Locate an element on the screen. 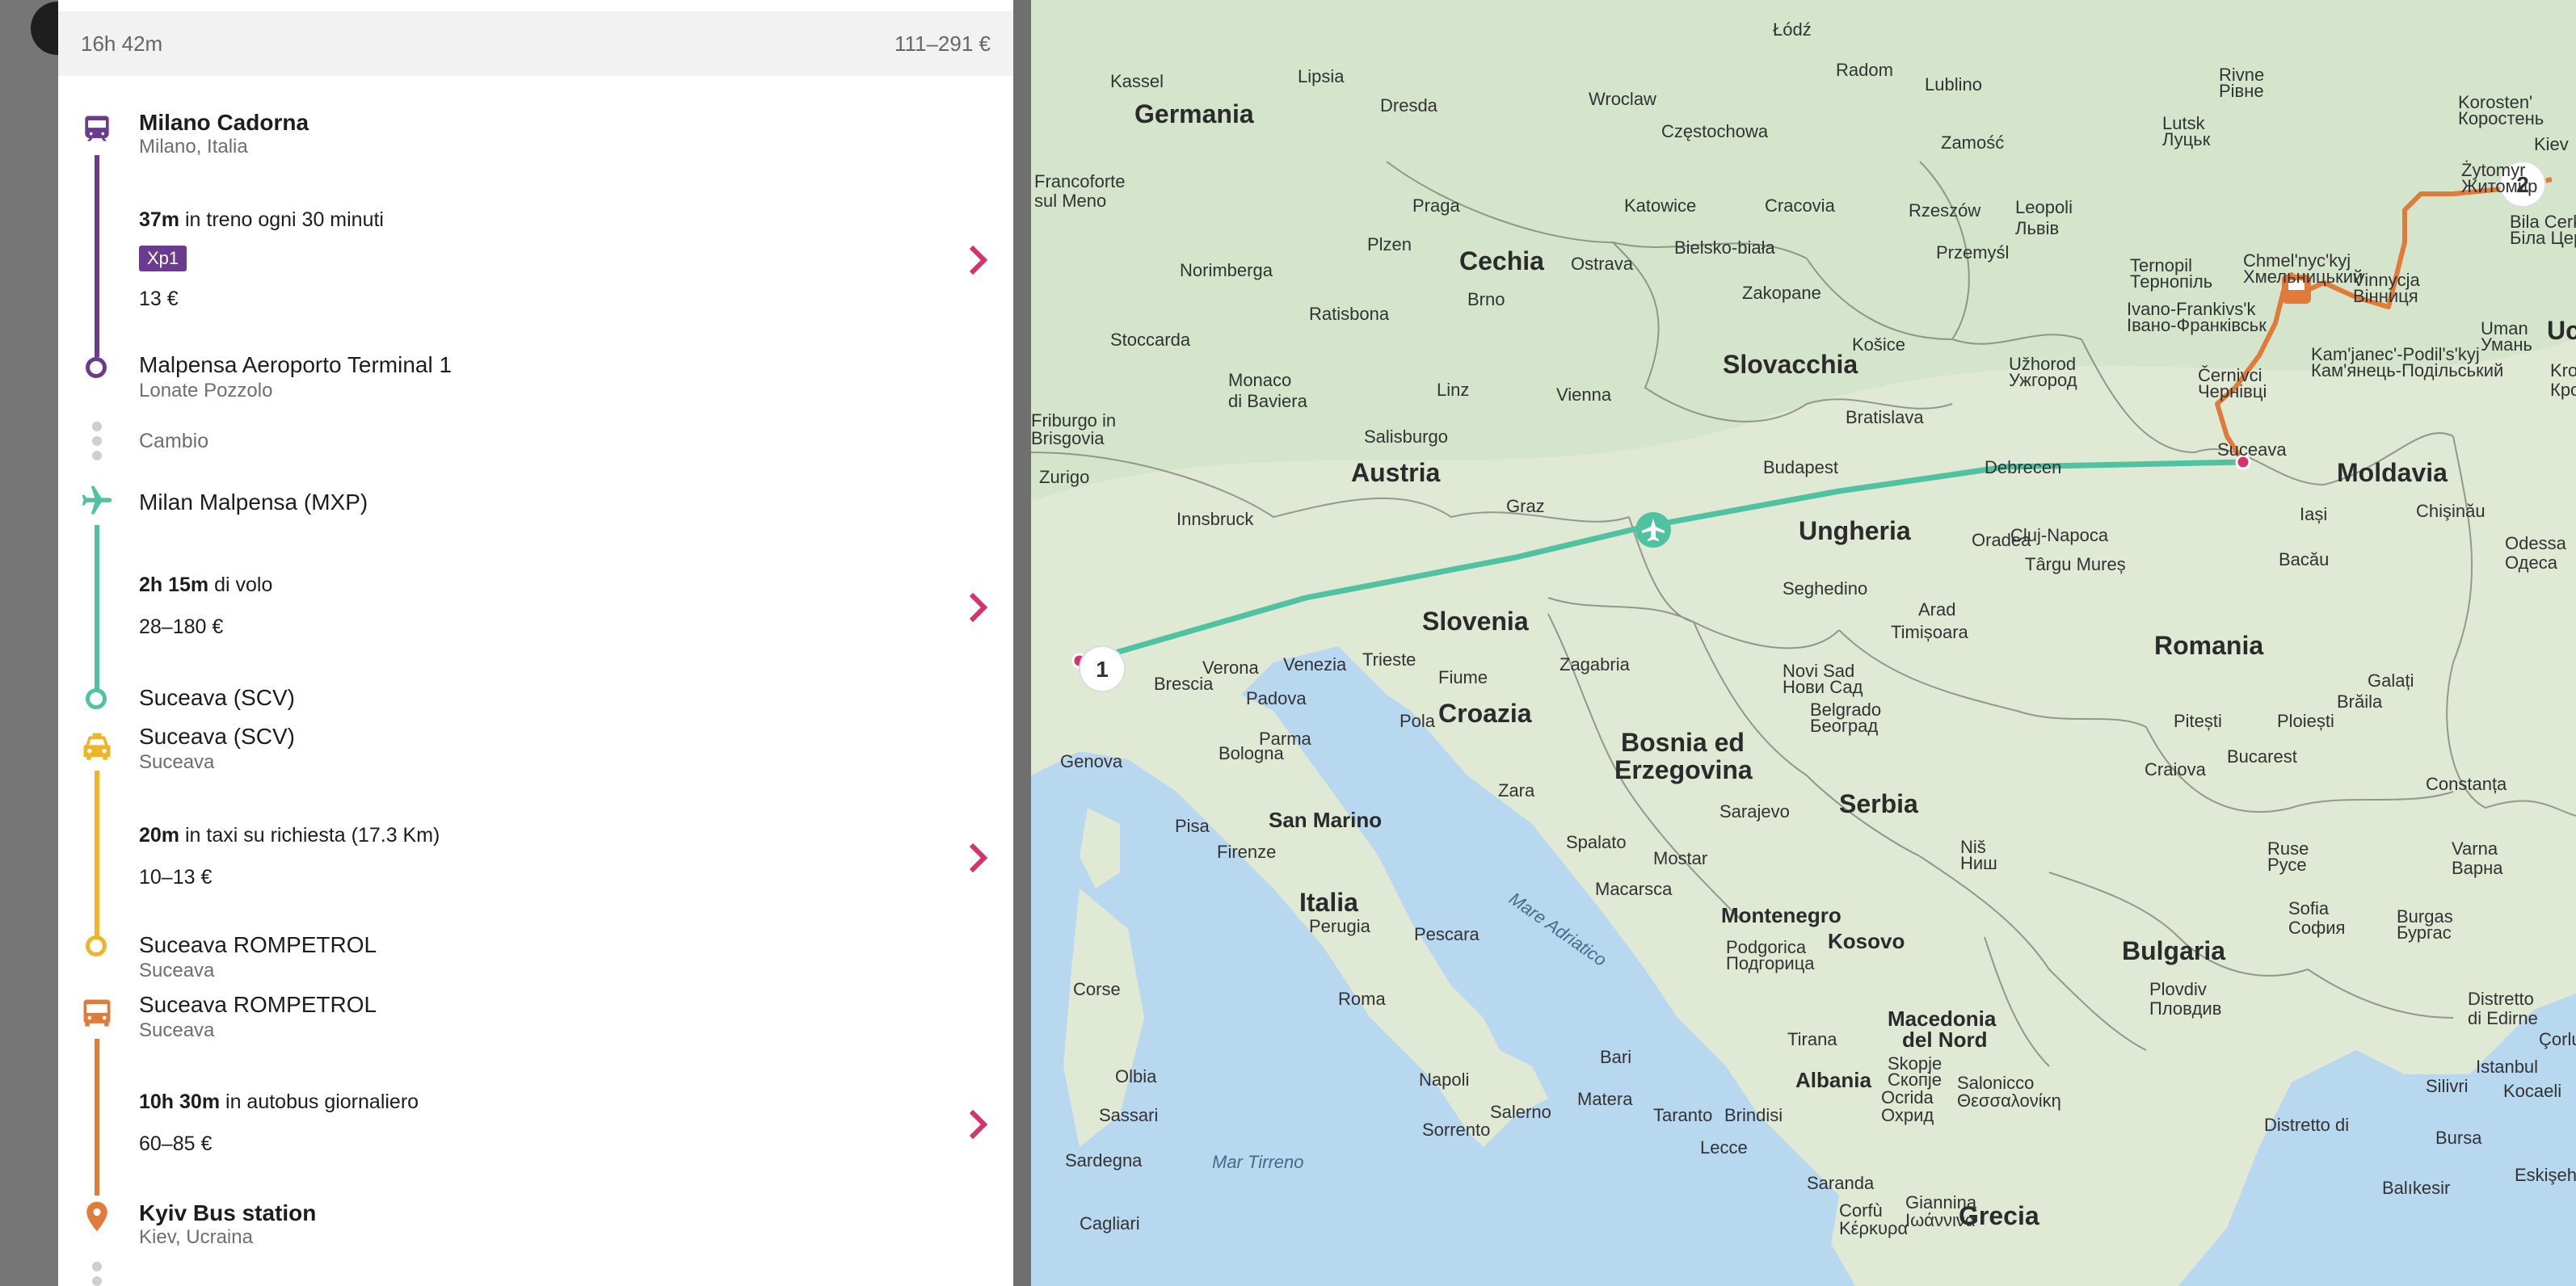 This screenshot has width=2576, height=1286. svg-text: Varna is located at coordinates (2475, 849).